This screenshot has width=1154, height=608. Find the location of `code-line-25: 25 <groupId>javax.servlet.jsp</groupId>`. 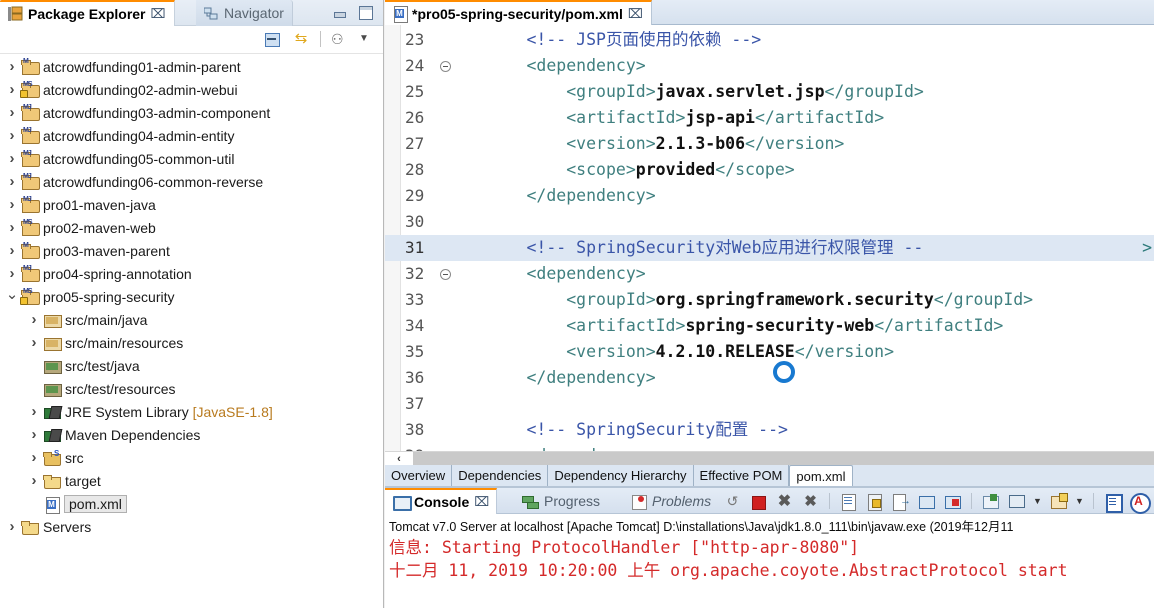

code-line-25: 25 <groupId>javax.servlet.jsp</groupId> is located at coordinates (769, 92).